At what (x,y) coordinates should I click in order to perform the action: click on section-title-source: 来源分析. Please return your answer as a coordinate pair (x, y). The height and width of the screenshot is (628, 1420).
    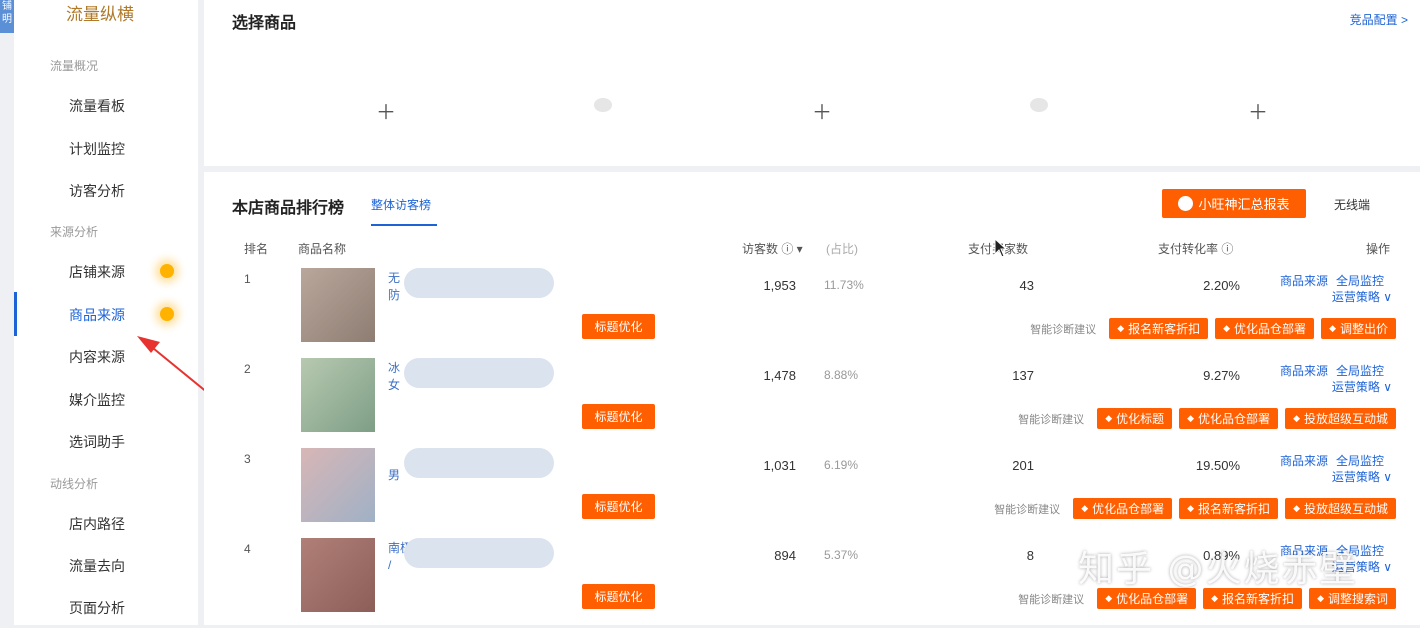
    Looking at the image, I should click on (74, 232).